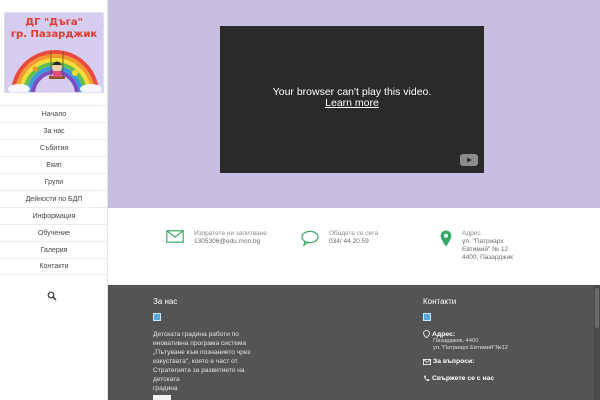 The height and width of the screenshot is (400, 600). I want to click on phone-icon, so click(427, 378).